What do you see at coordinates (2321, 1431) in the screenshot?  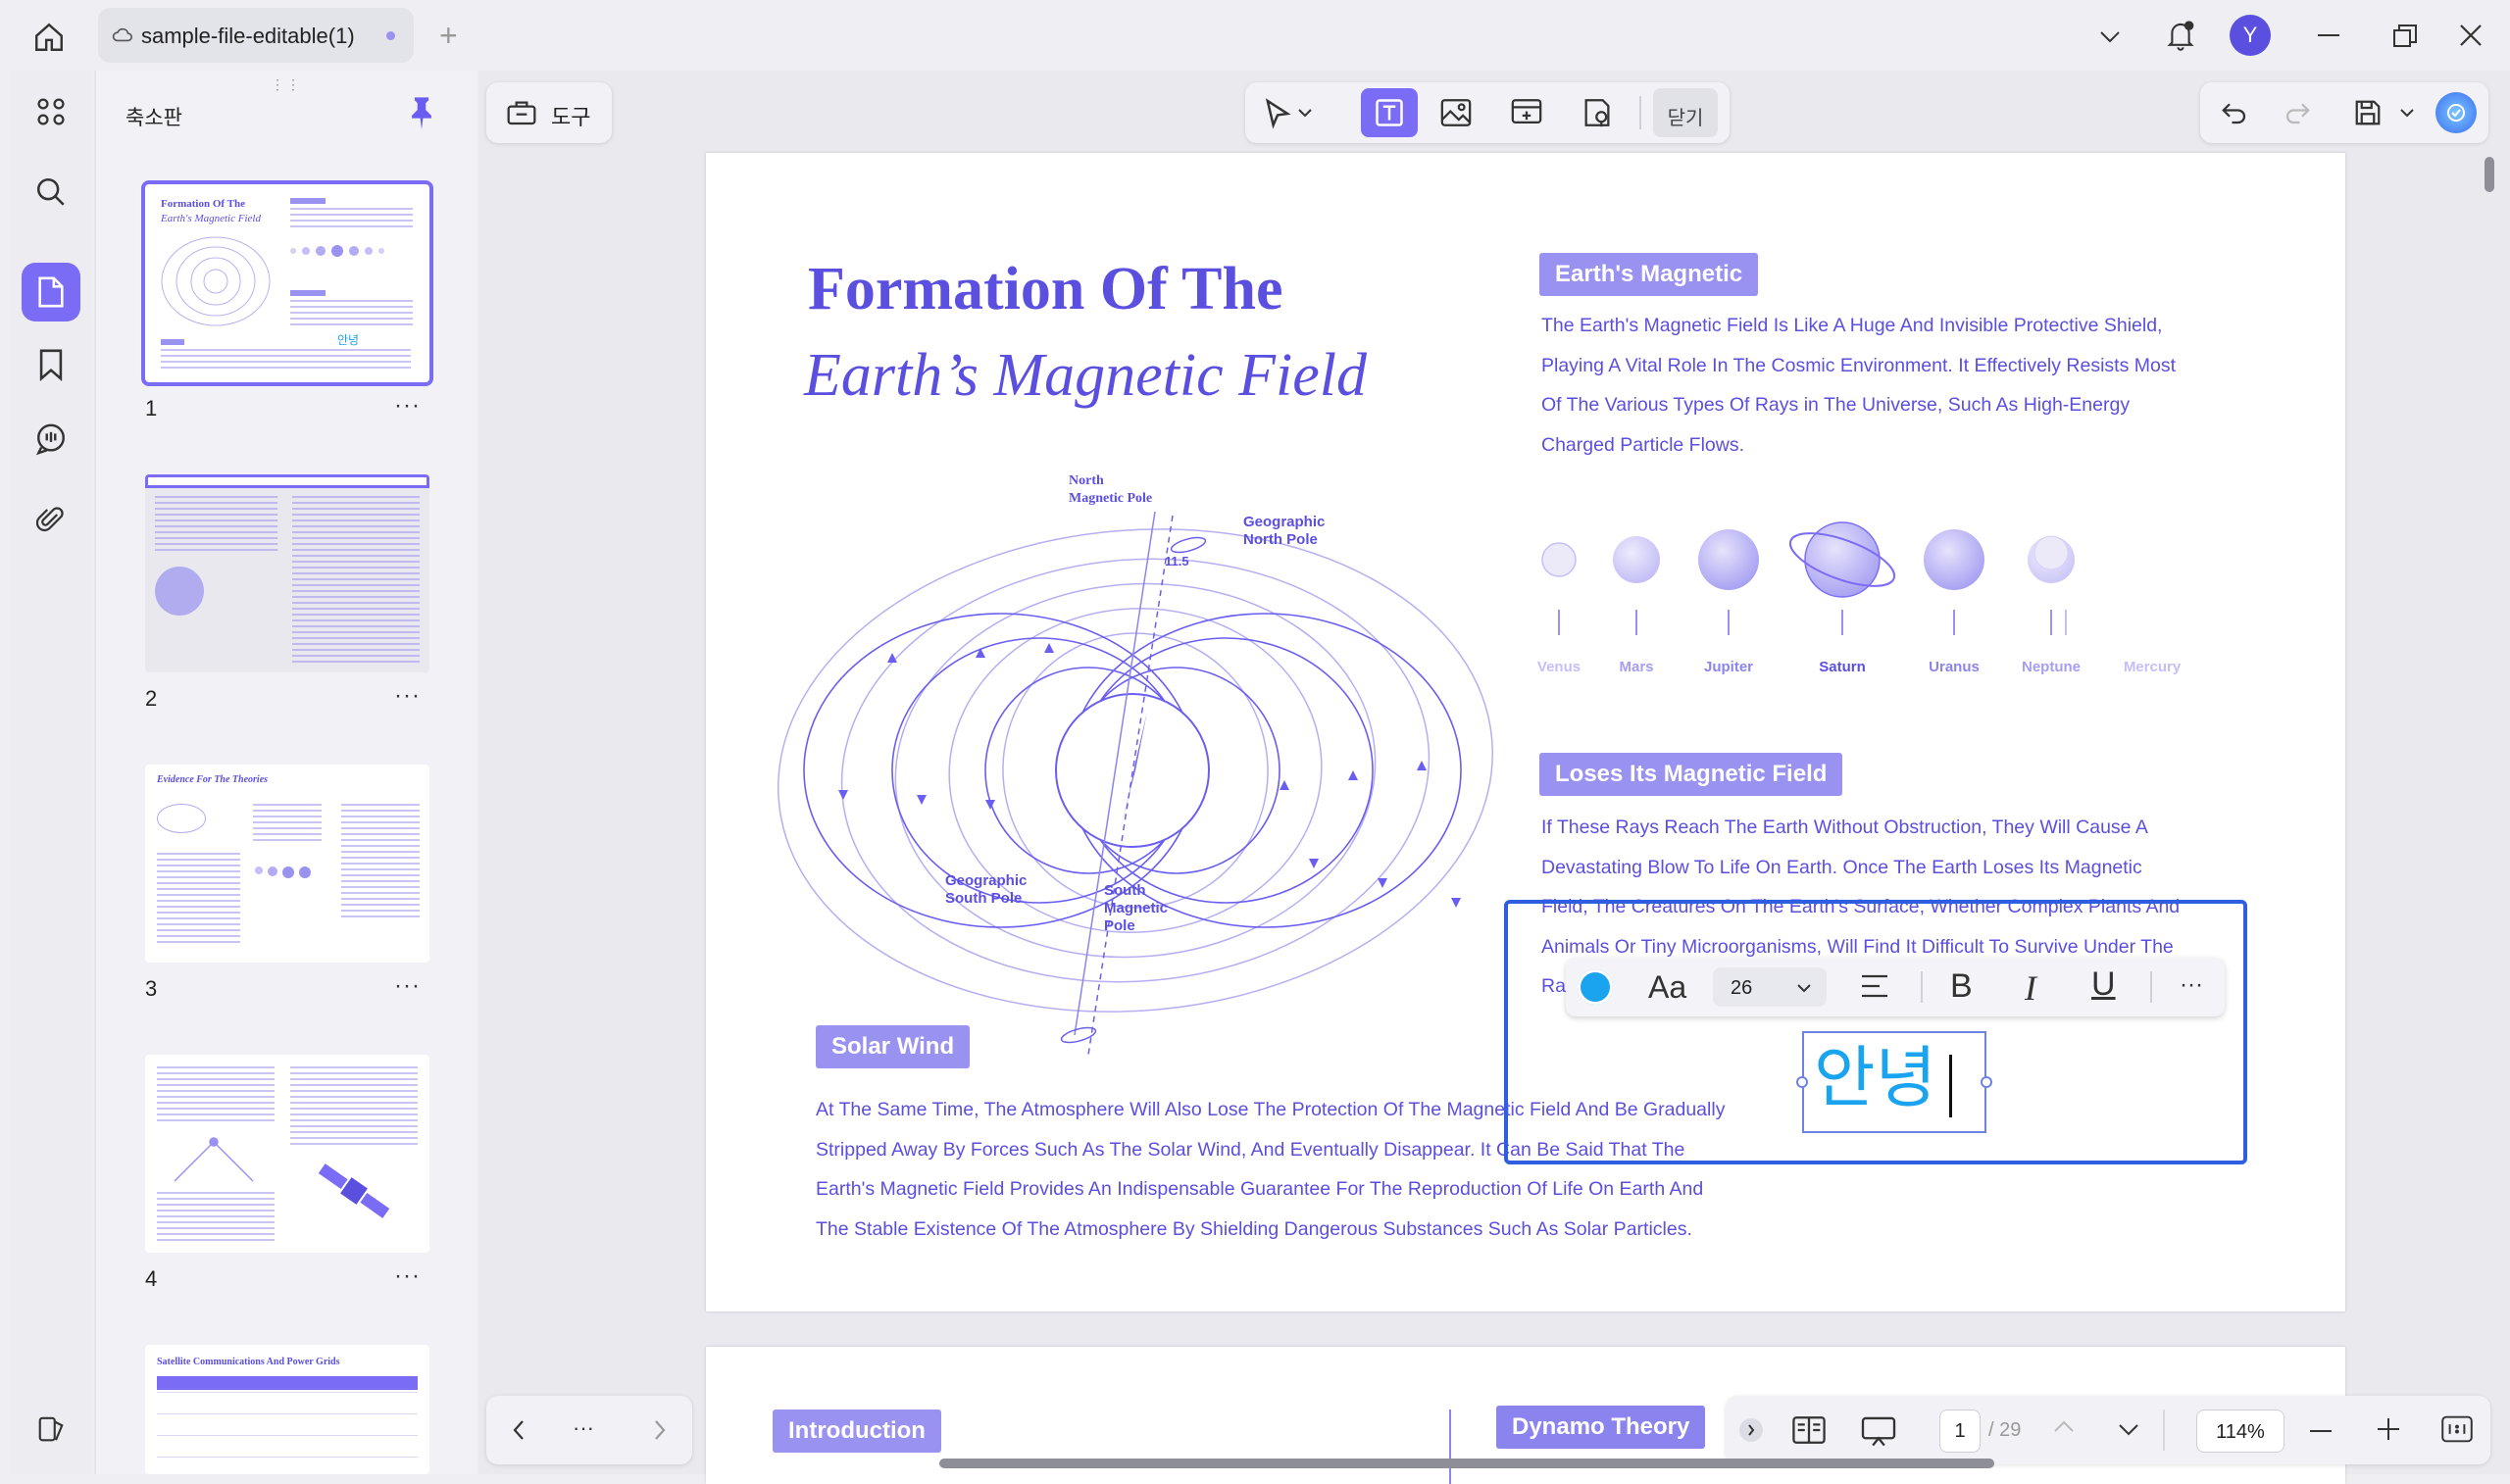 I see `zoom-out-icon` at bounding box center [2321, 1431].